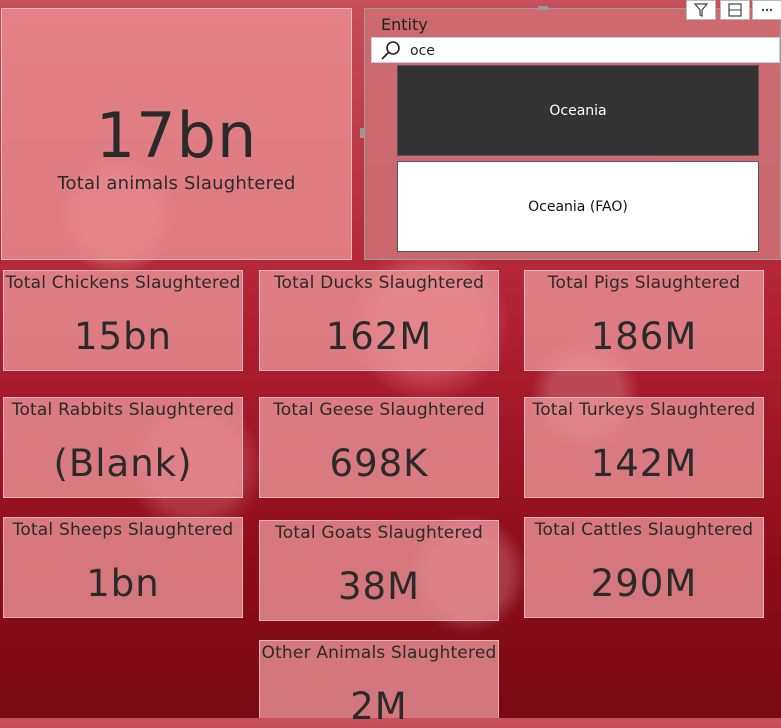 The height and width of the screenshot is (728, 781). What do you see at coordinates (644, 336) in the screenshot?
I see `card-value: 186M` at bounding box center [644, 336].